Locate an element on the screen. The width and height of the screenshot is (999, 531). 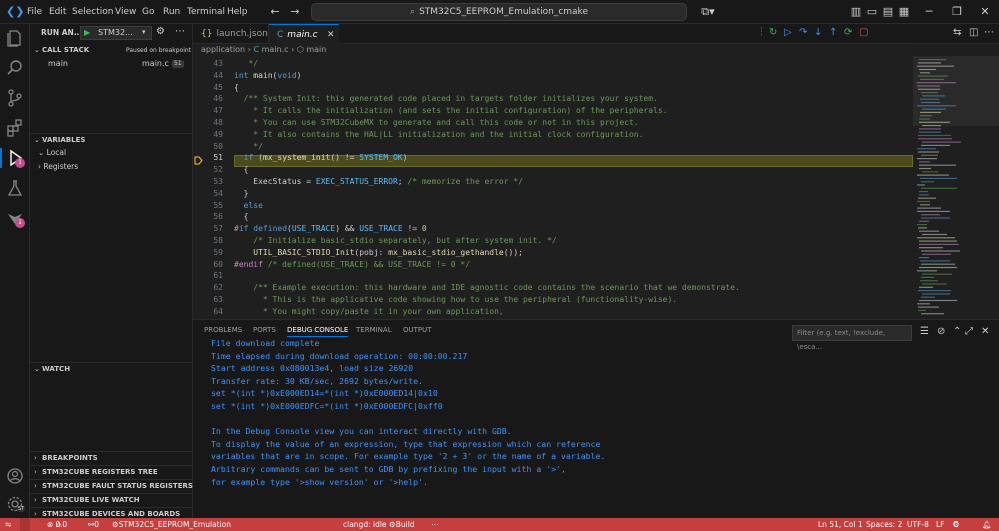
split-editor-icon: ◫ is located at coordinates (973, 32).